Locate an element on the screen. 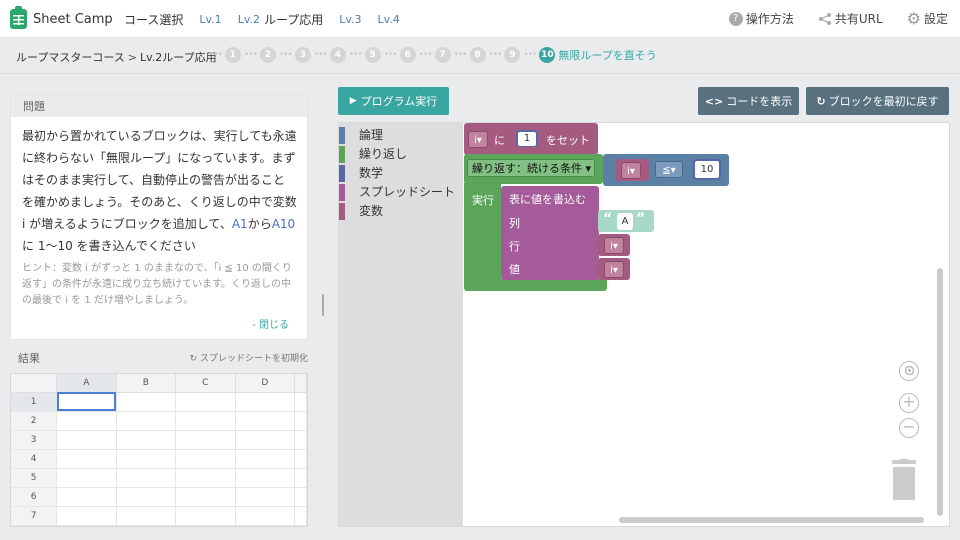 This screenshot has width=960, height=540. compare-value-field: 10 is located at coordinates (707, 169).